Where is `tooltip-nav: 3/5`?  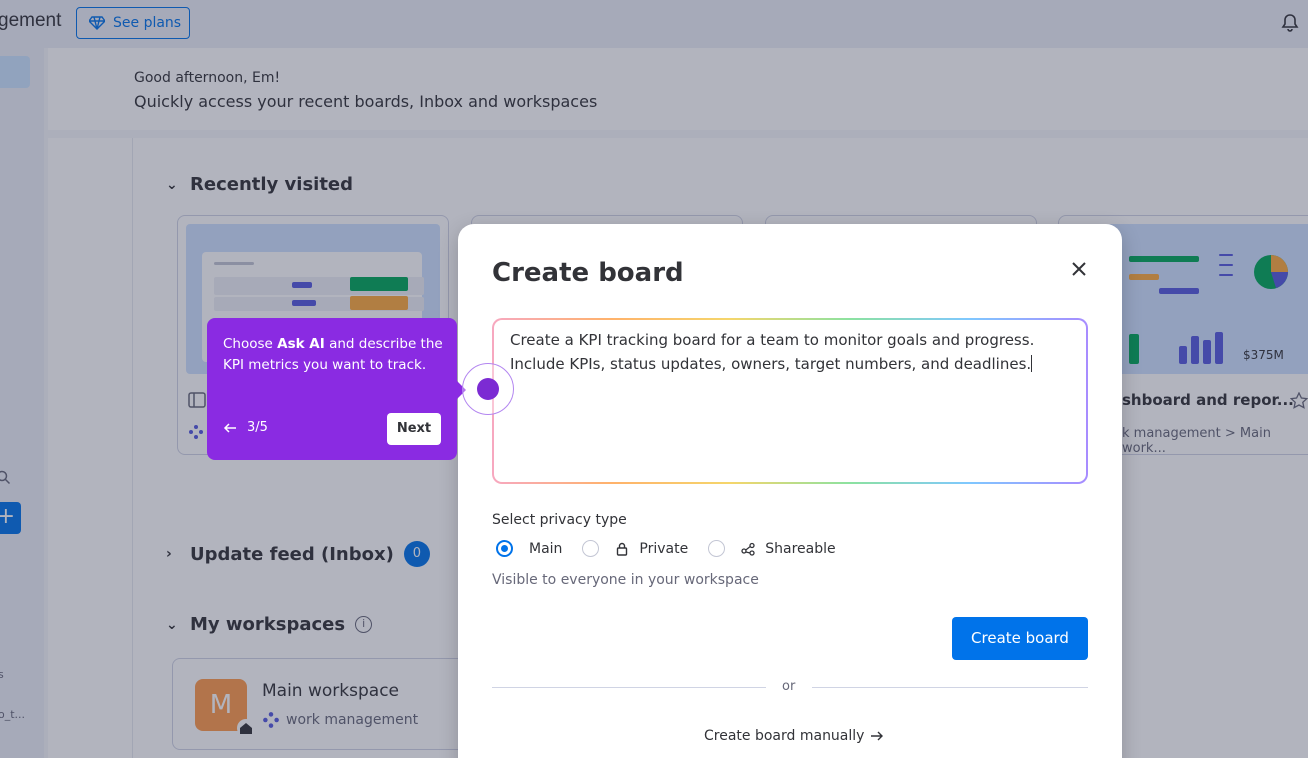 tooltip-nav: 3/5 is located at coordinates (245, 427).